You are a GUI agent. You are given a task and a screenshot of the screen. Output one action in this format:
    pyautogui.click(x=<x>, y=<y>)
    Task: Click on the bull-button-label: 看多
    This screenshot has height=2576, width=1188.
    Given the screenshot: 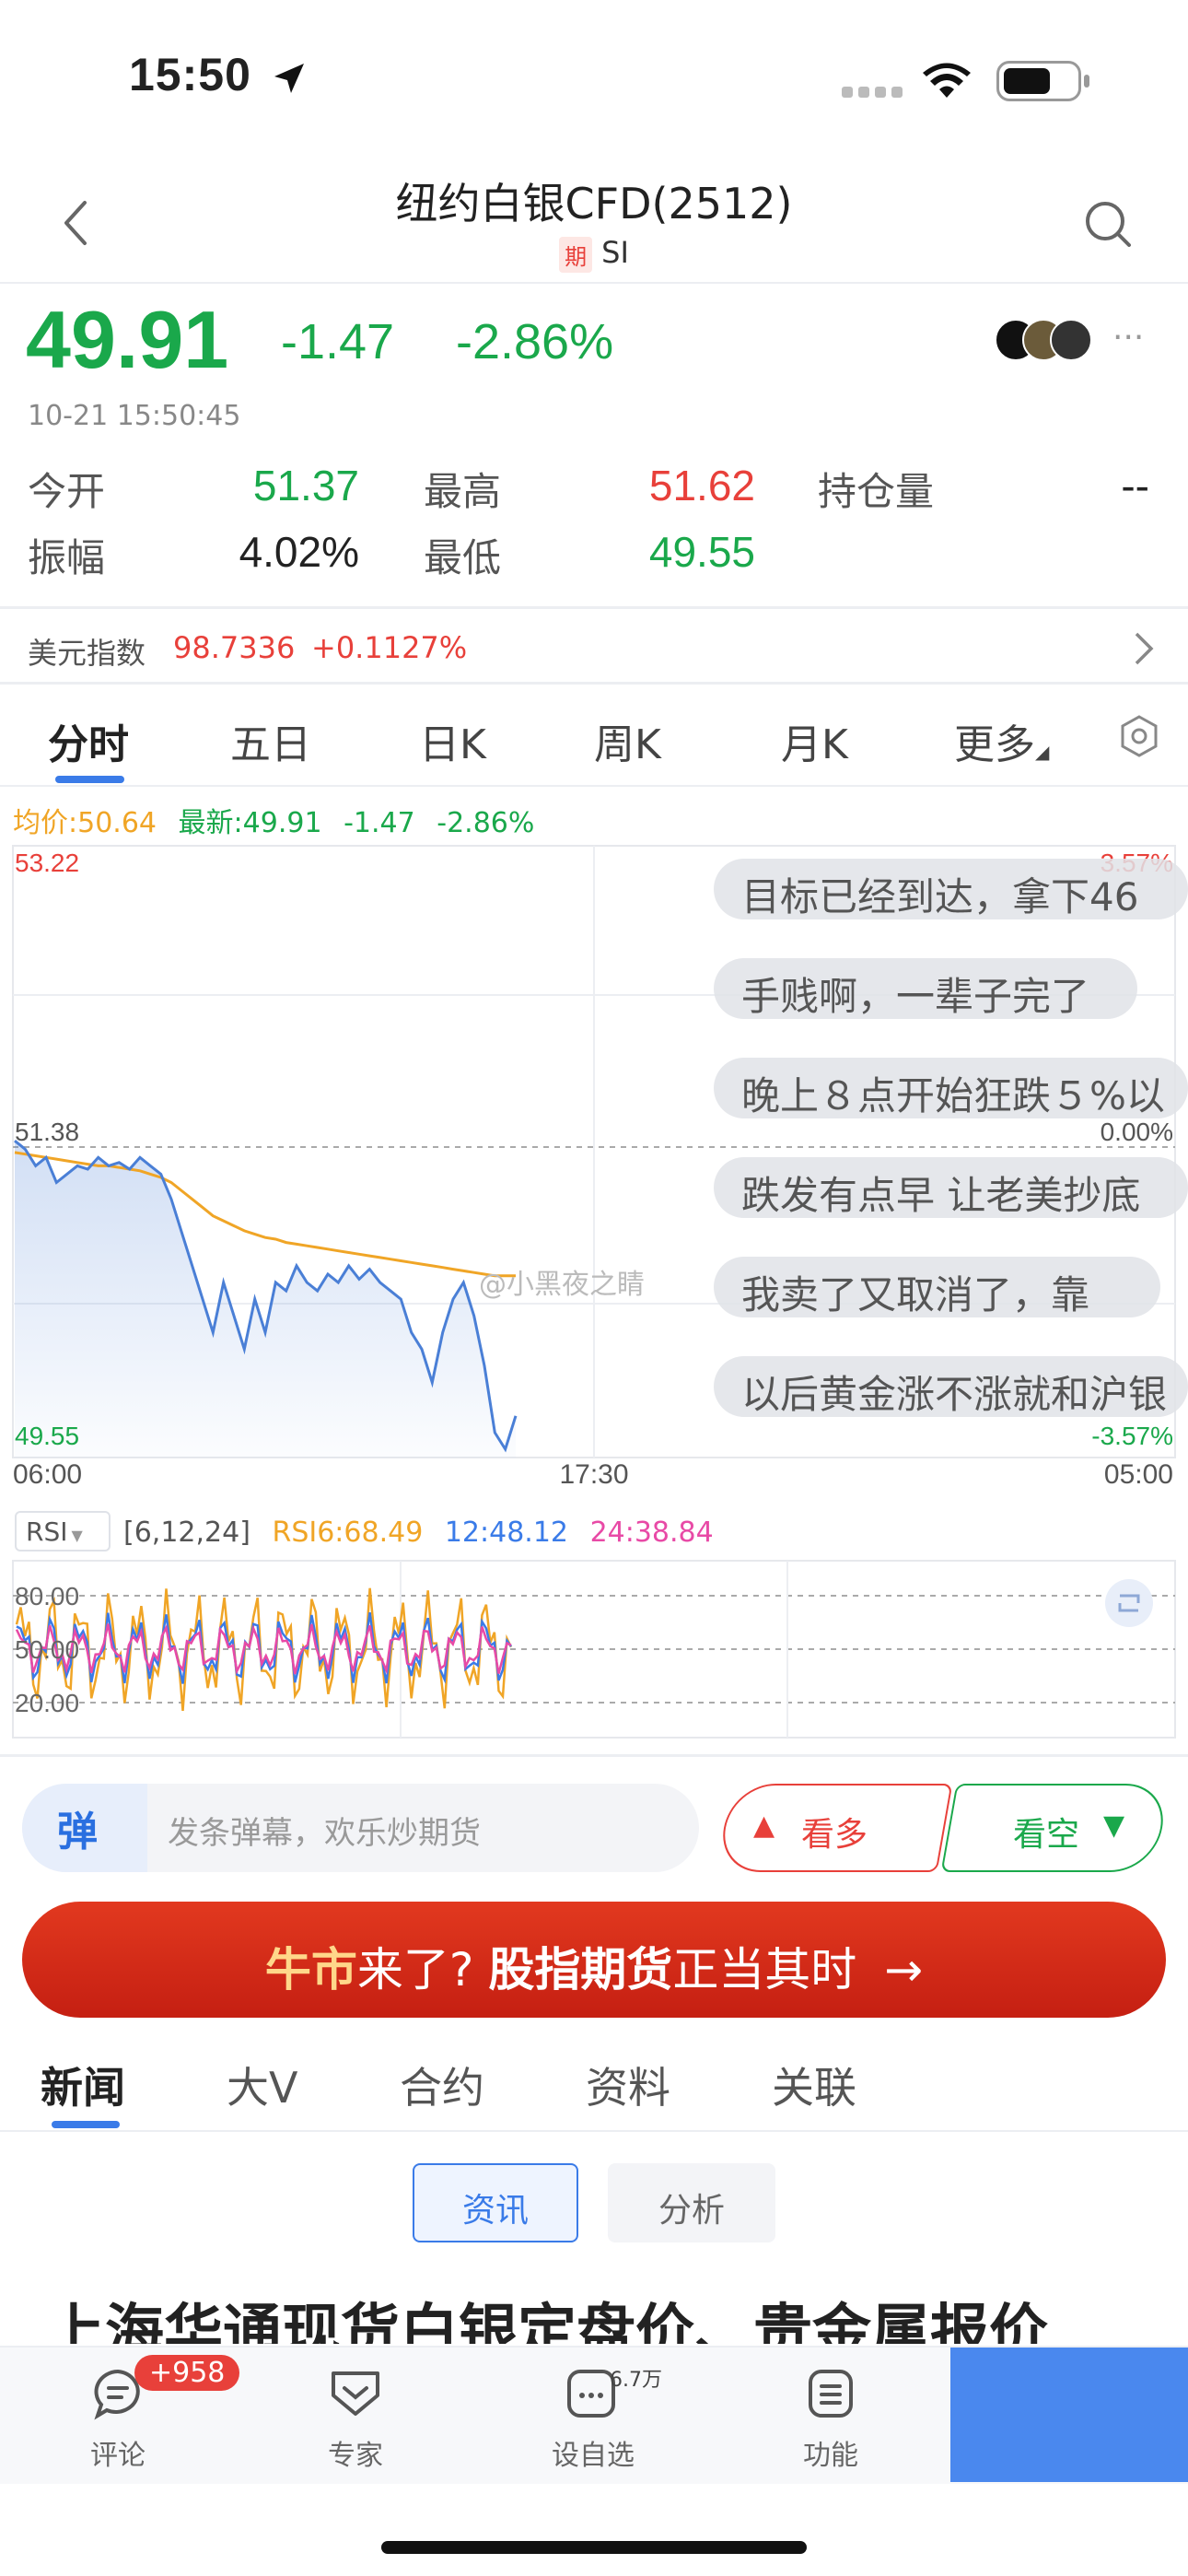 What is the action you would take?
    pyautogui.click(x=835, y=1835)
    